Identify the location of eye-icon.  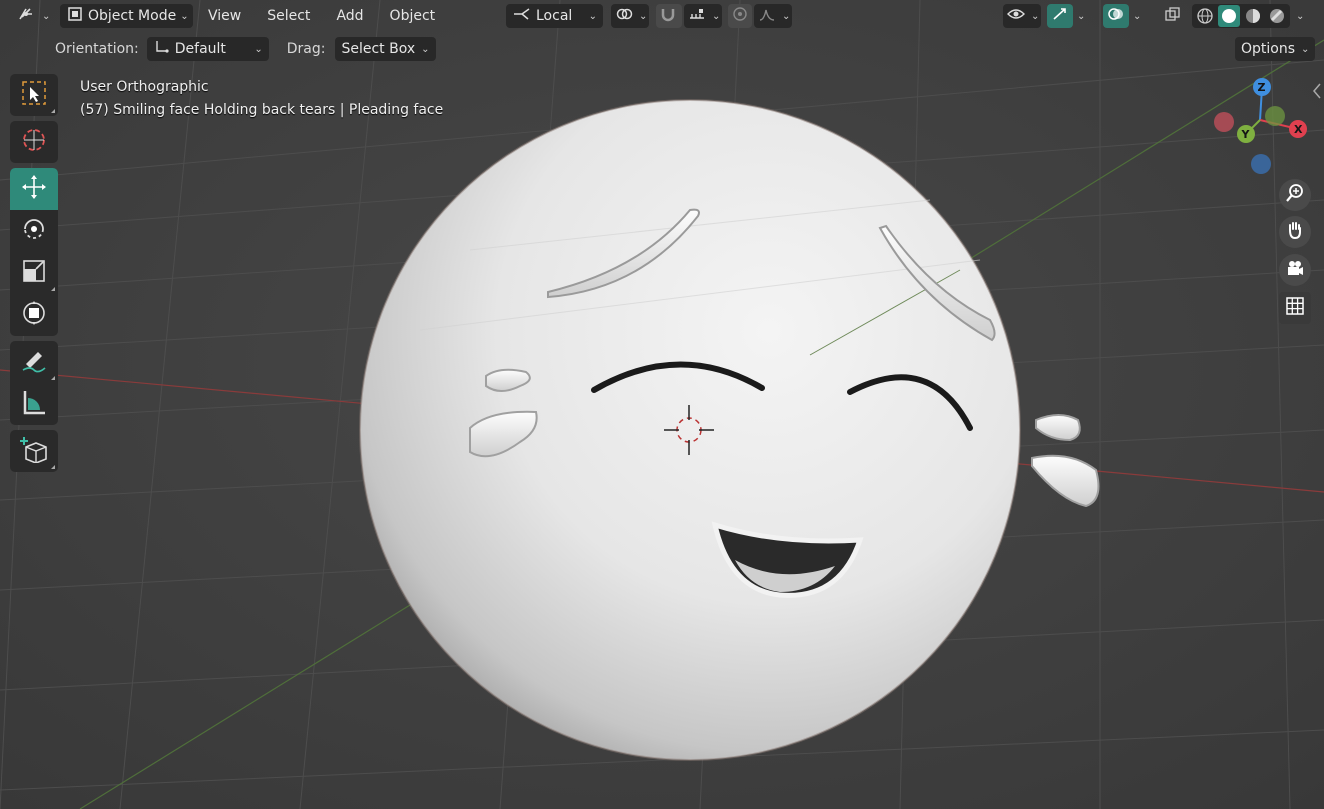
(1016, 16).